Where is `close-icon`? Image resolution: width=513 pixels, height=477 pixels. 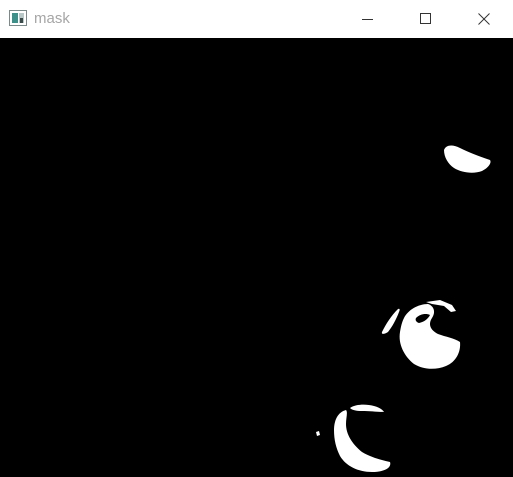 close-icon is located at coordinates (484, 19).